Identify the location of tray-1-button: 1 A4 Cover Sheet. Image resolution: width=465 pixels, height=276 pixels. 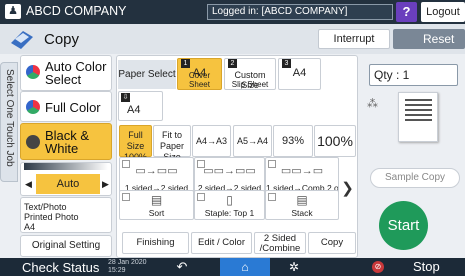
(199, 74).